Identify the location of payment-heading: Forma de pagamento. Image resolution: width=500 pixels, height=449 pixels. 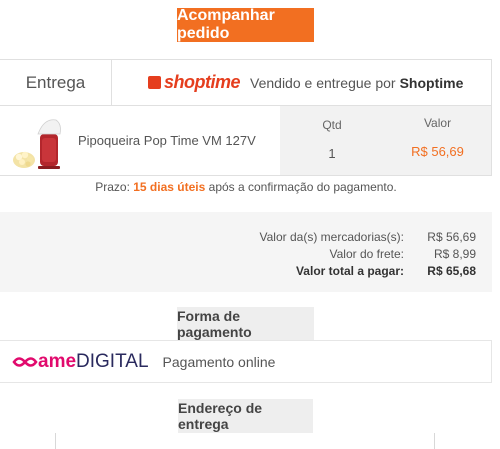
(245, 323).